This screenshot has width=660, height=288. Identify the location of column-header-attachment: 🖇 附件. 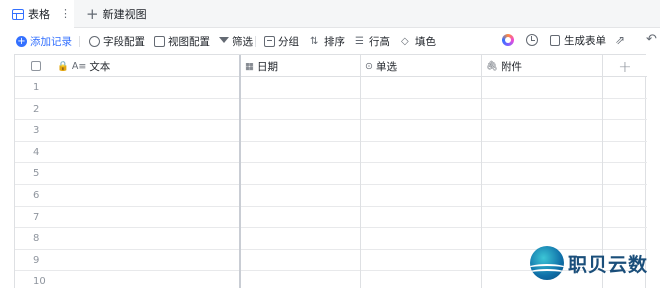
(504, 66).